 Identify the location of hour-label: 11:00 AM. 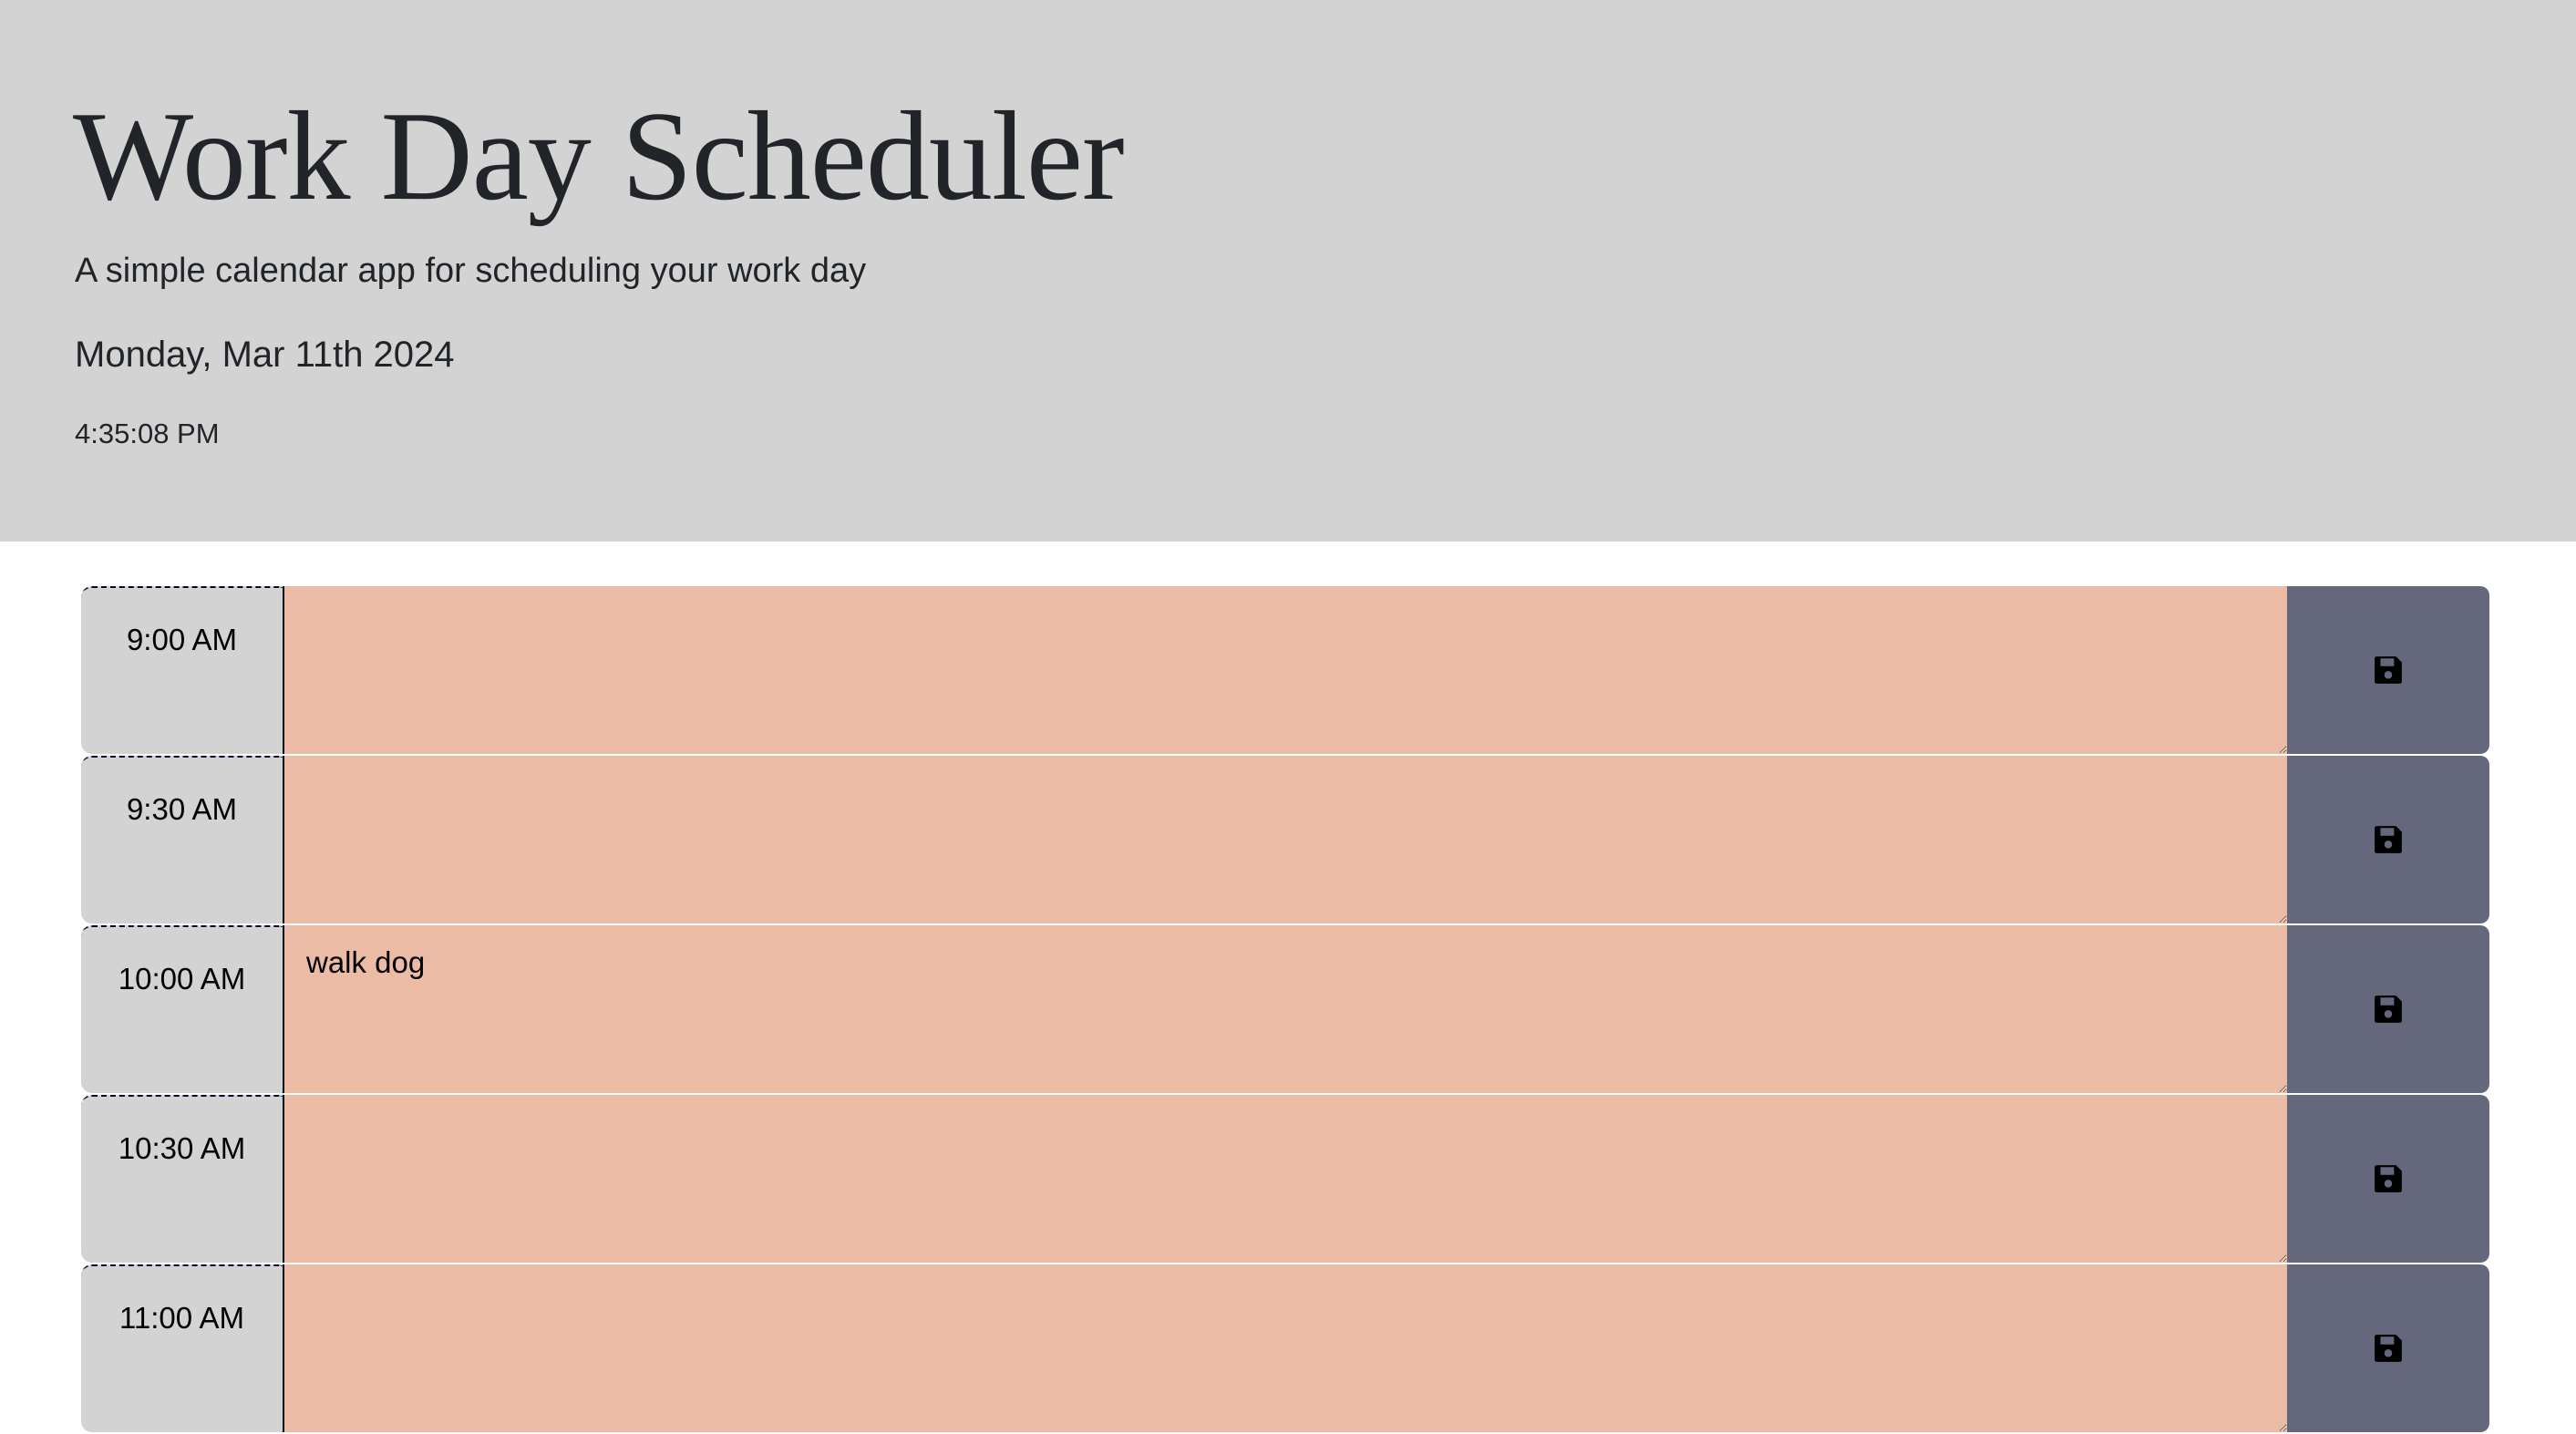
(182, 1348).